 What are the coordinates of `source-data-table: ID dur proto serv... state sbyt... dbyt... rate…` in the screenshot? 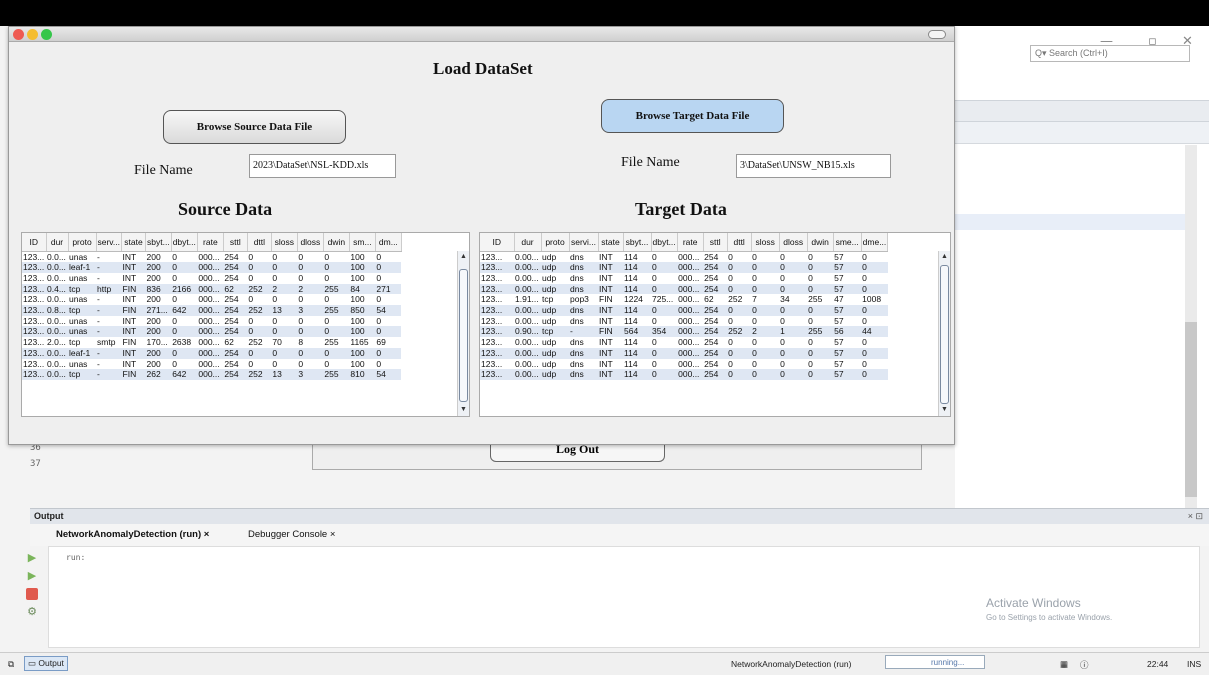 It's located at (245, 324).